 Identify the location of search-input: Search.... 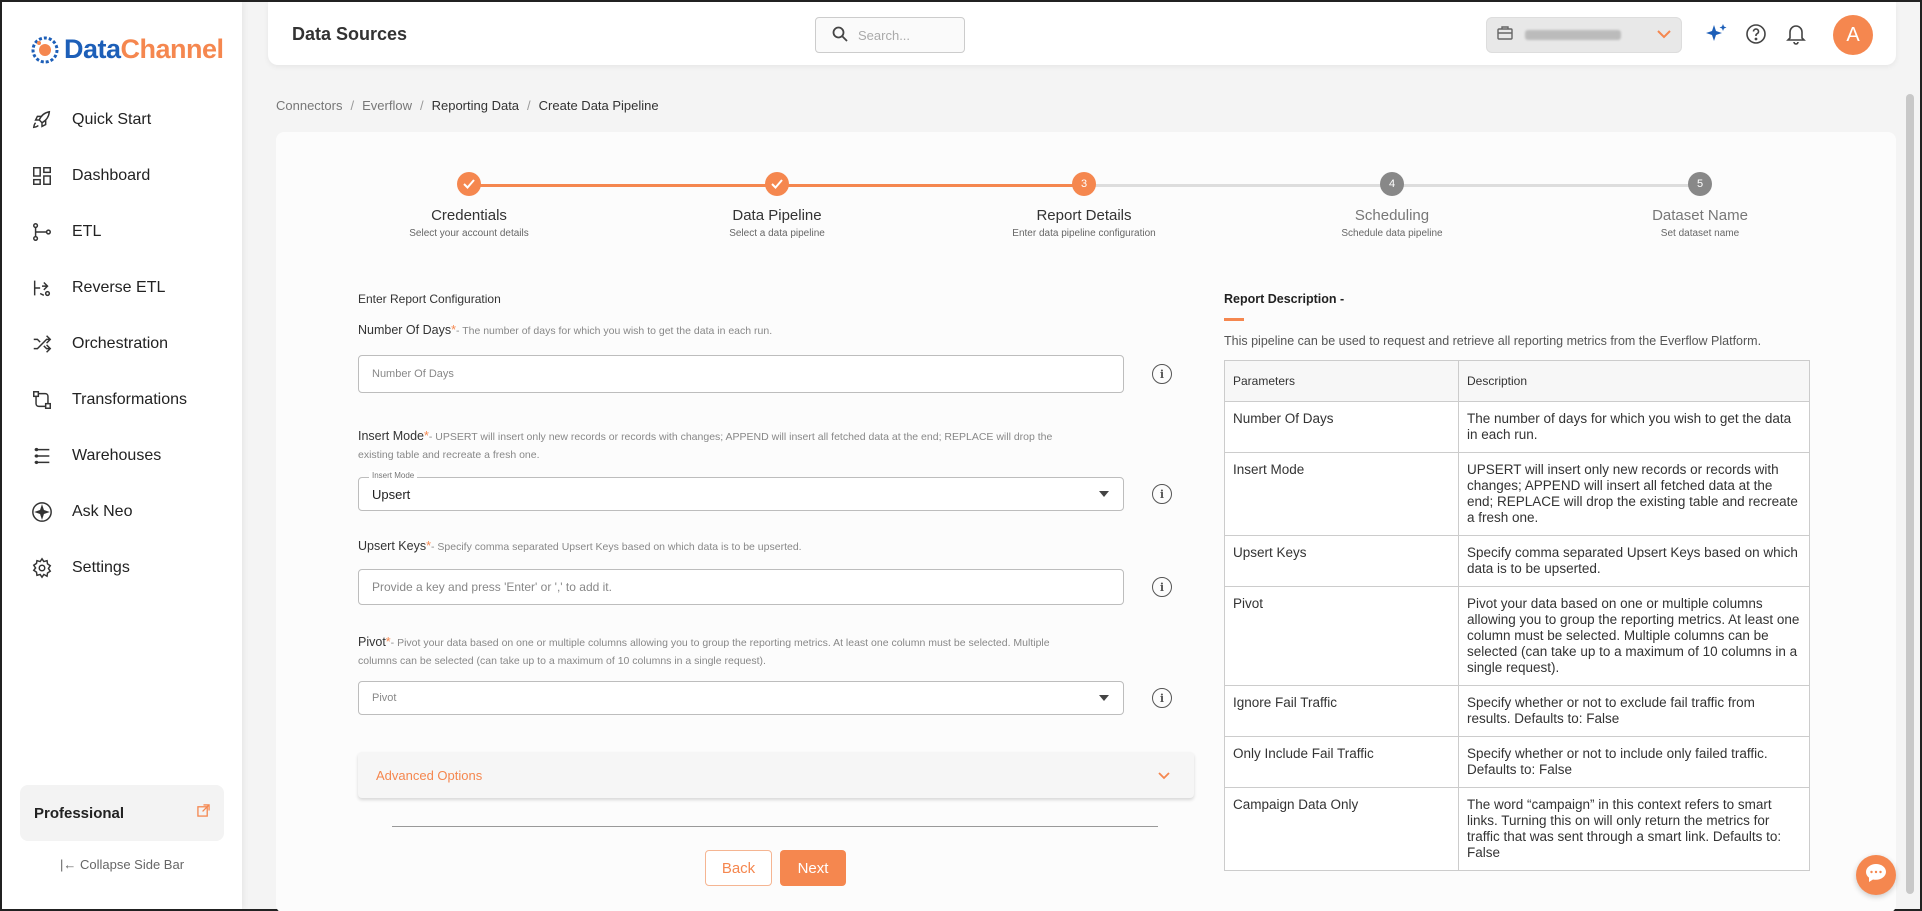
(890, 35).